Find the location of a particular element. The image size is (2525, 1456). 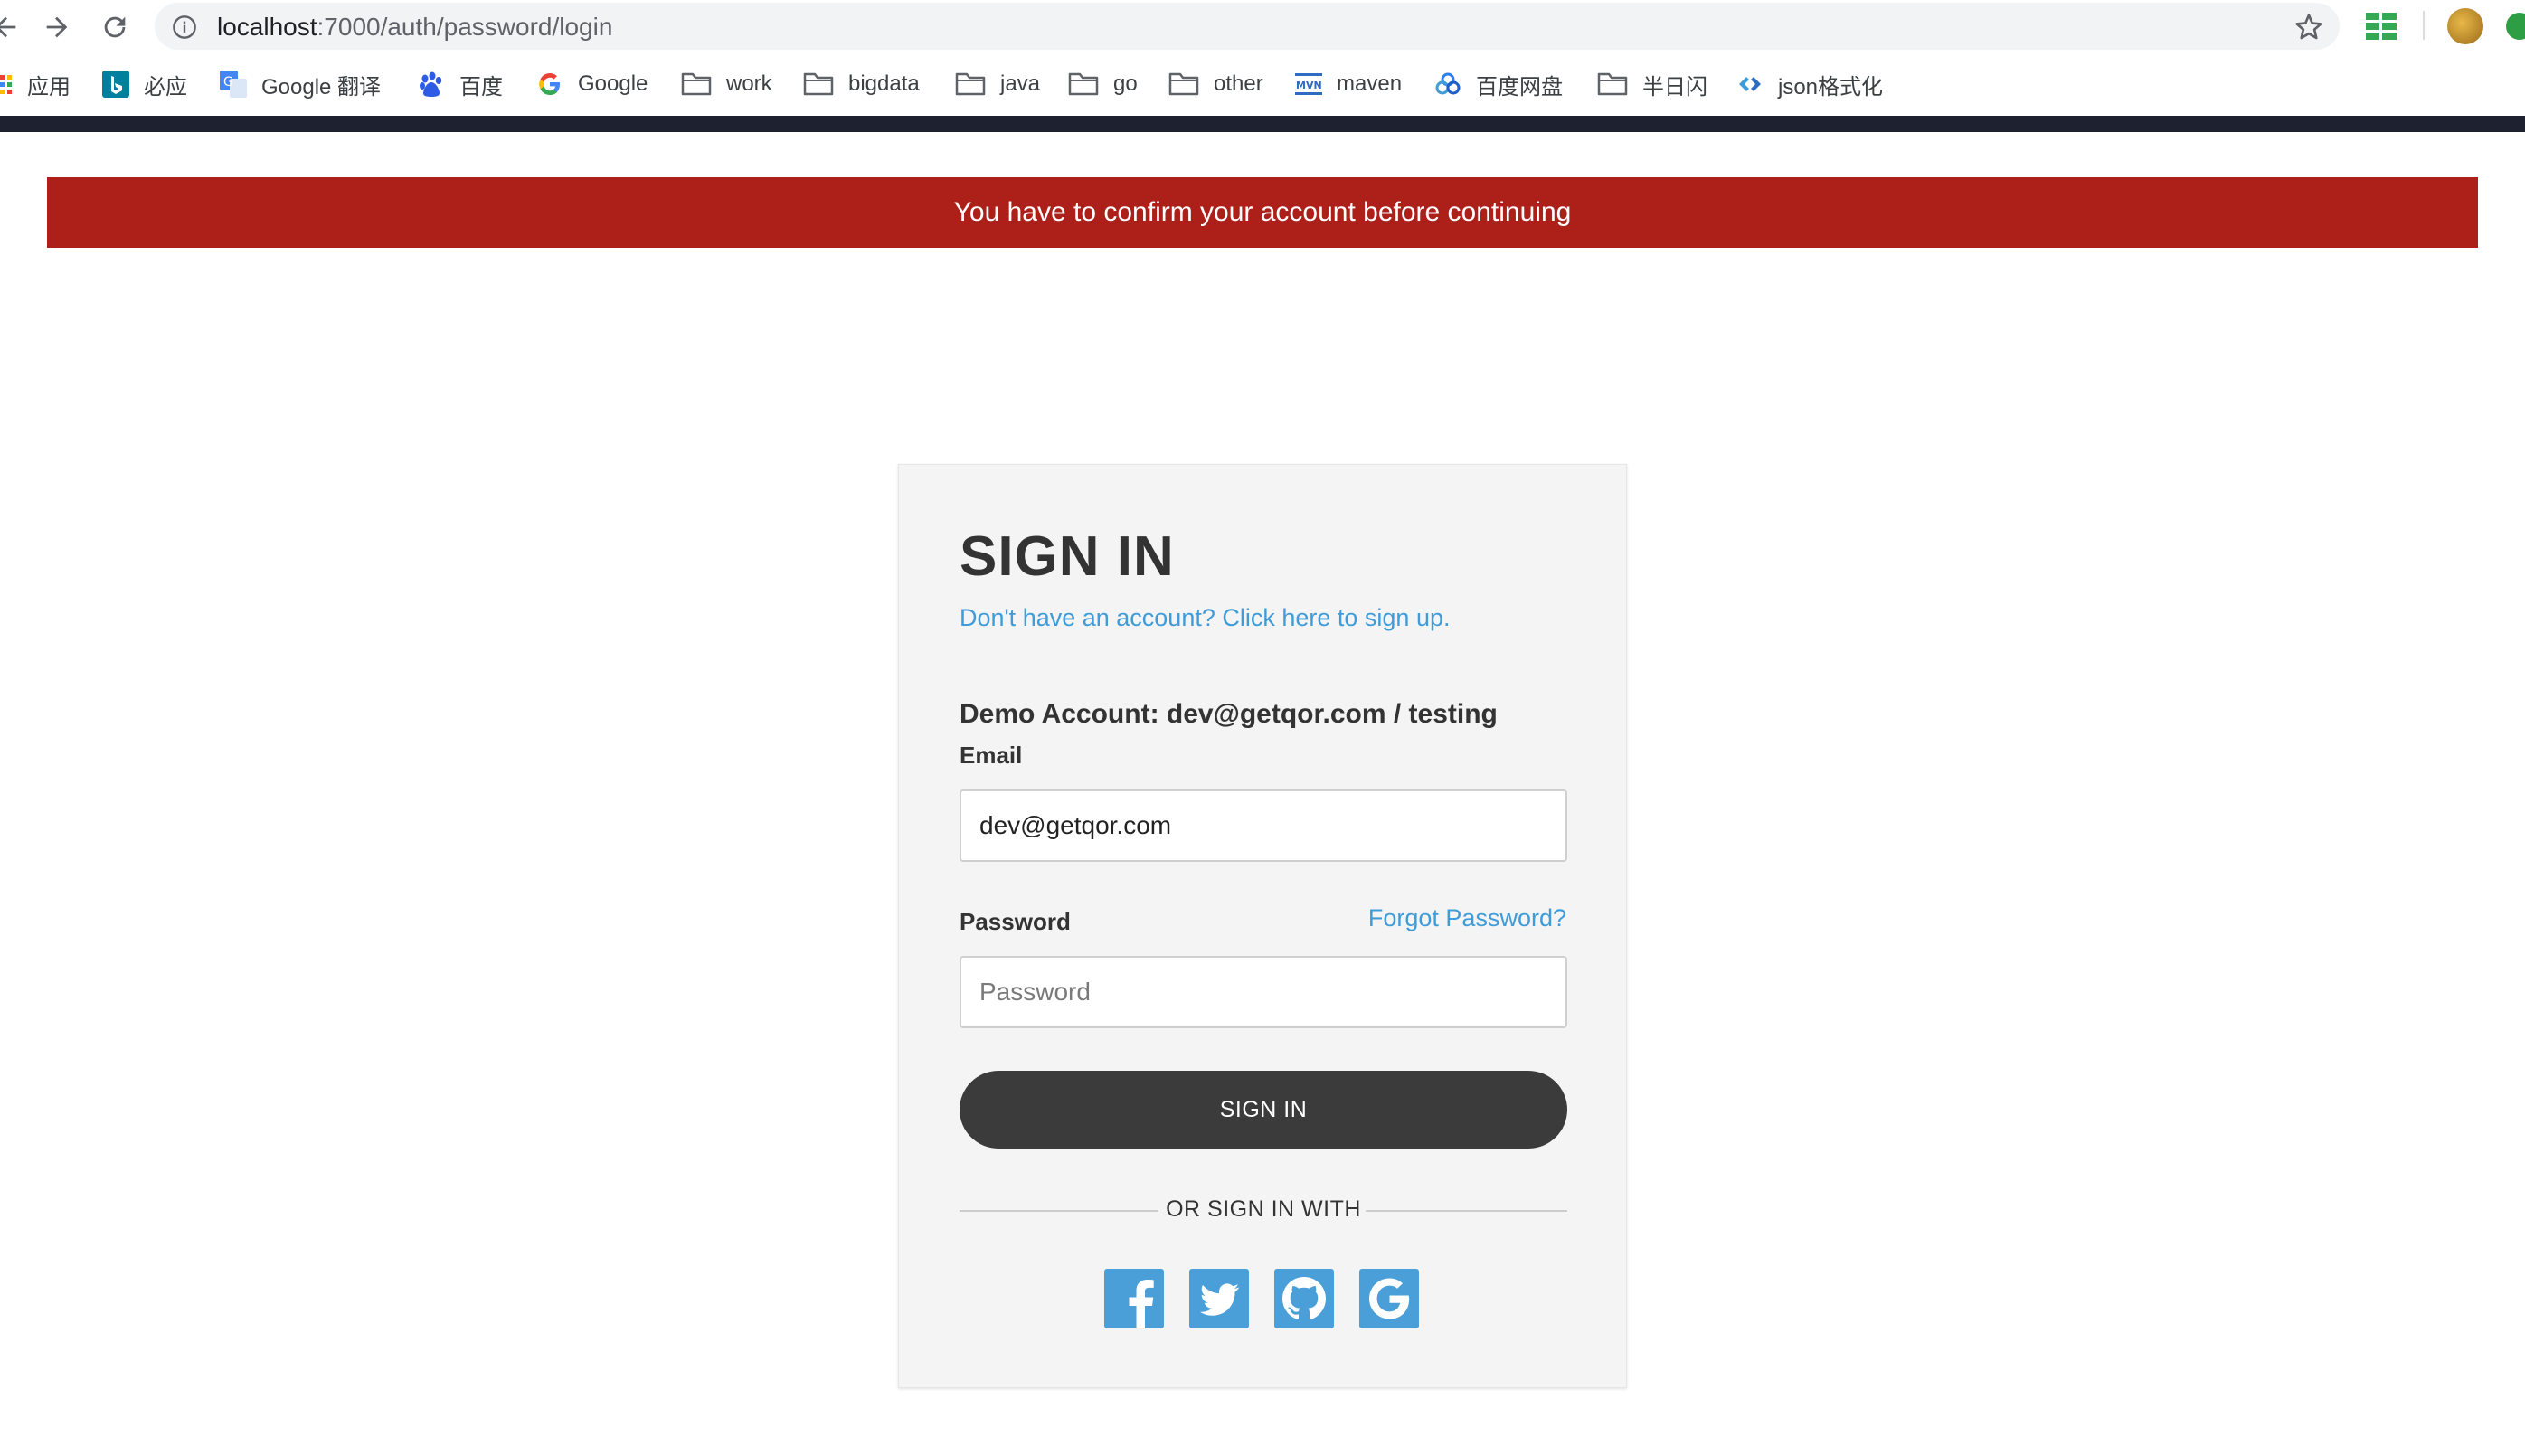

facebook-icon is located at coordinates (1134, 1298).